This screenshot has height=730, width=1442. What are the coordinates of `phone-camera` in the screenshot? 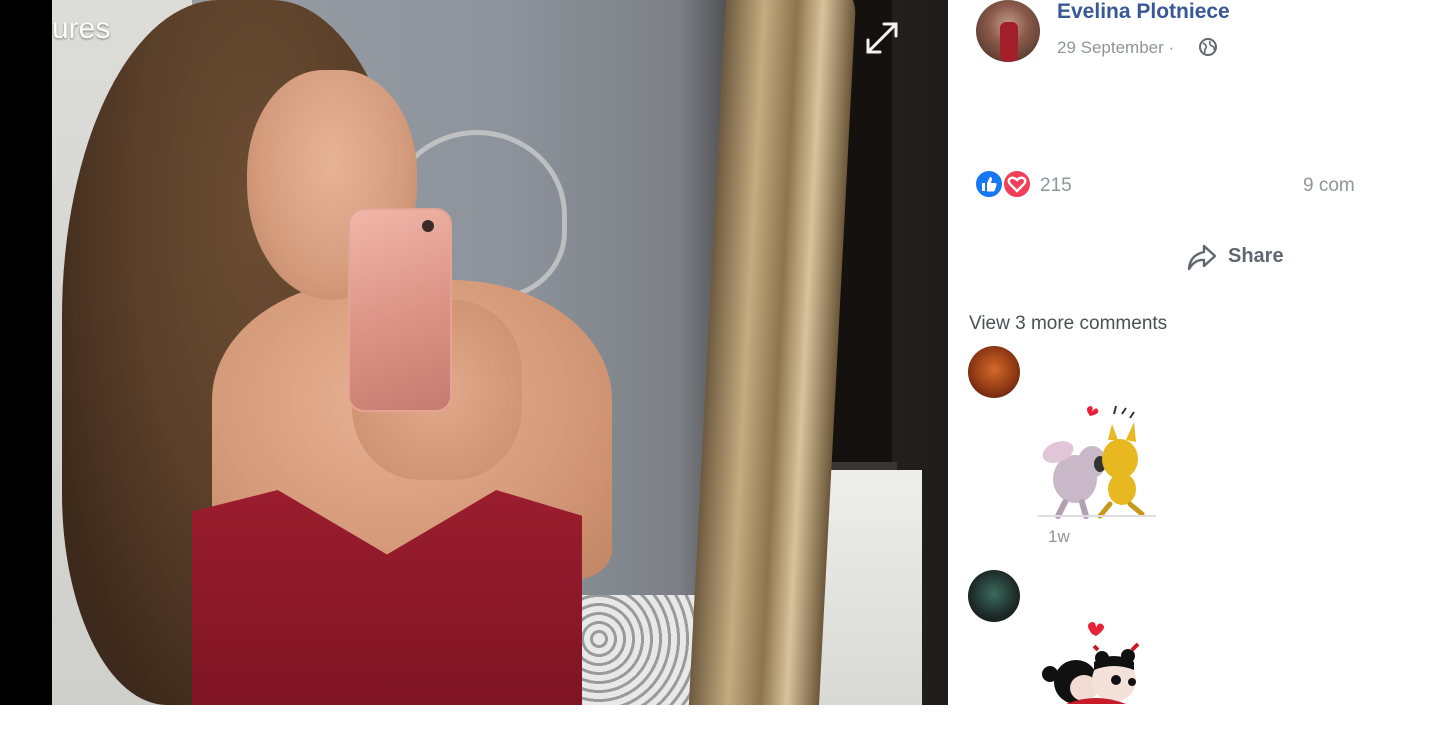 It's located at (428, 226).